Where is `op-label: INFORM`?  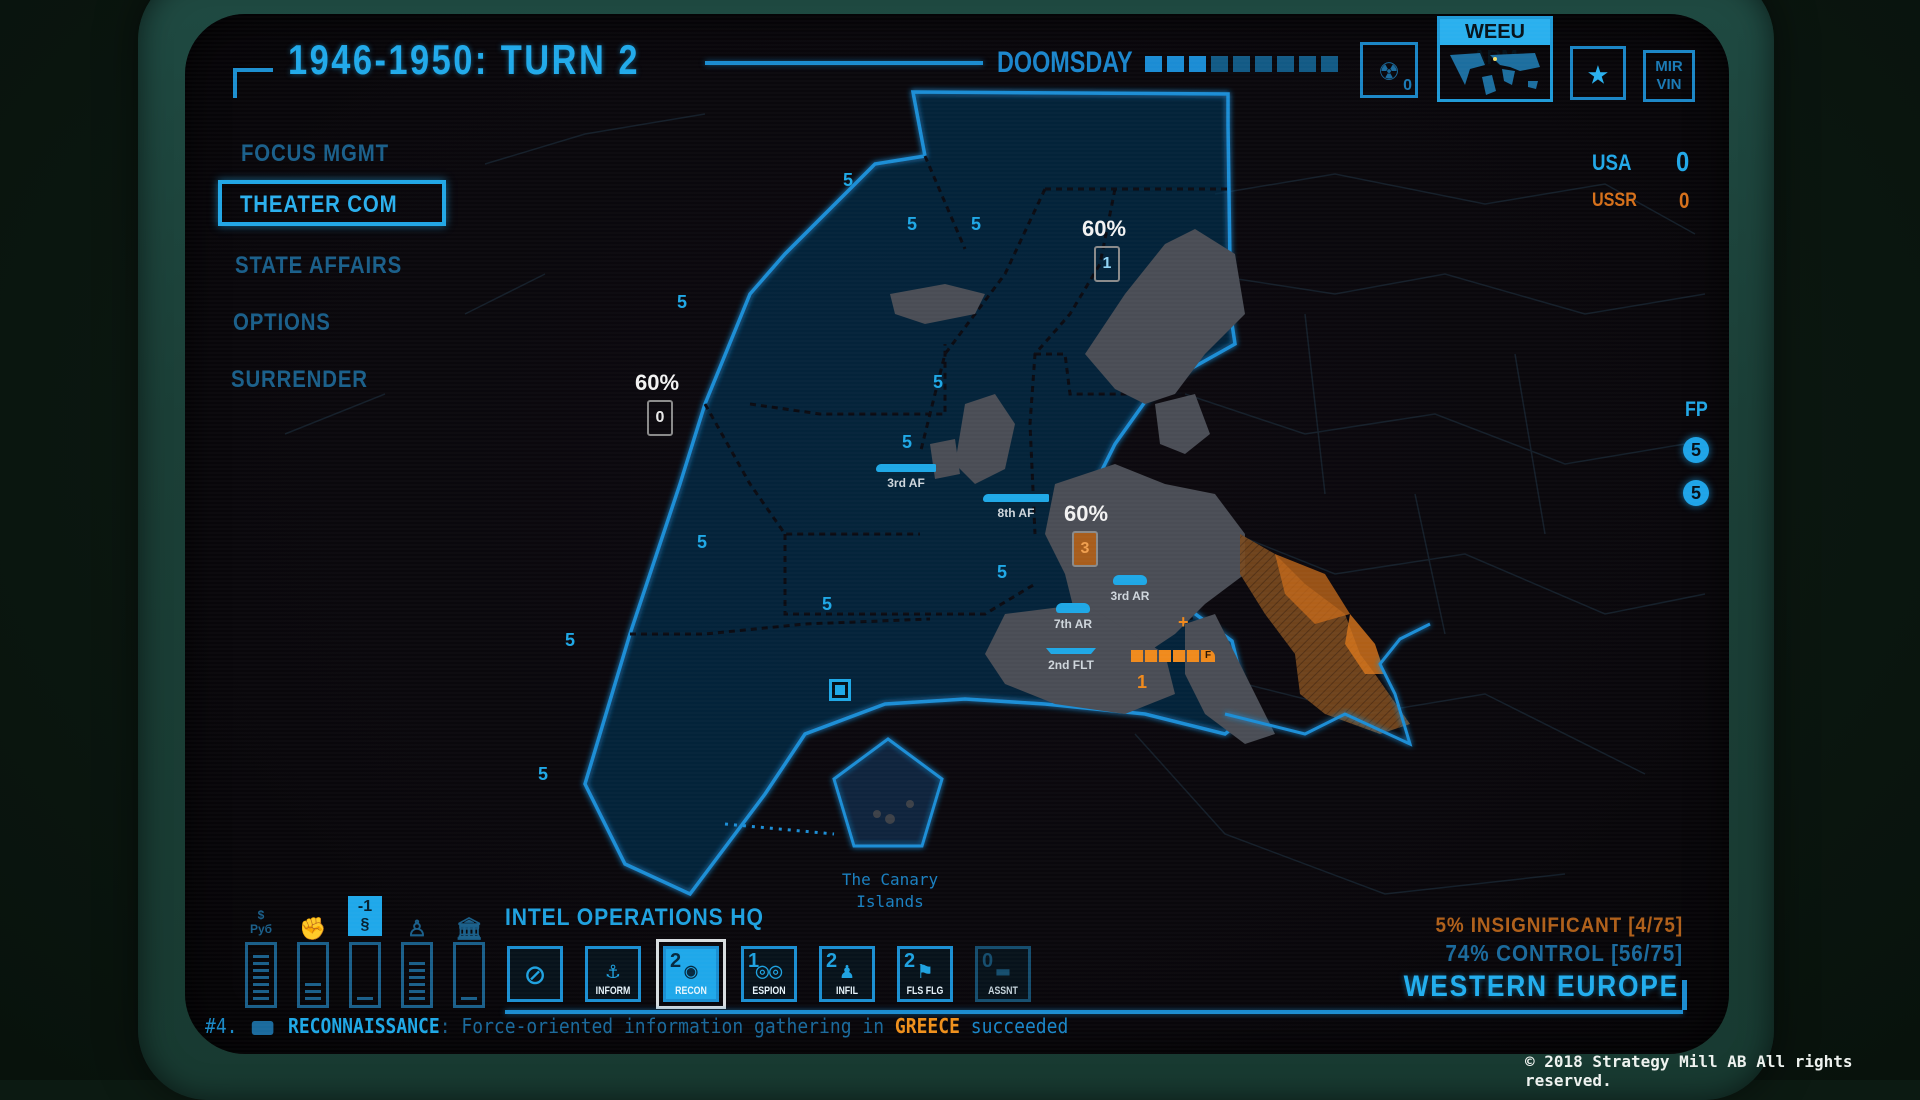 op-label: INFORM is located at coordinates (613, 991).